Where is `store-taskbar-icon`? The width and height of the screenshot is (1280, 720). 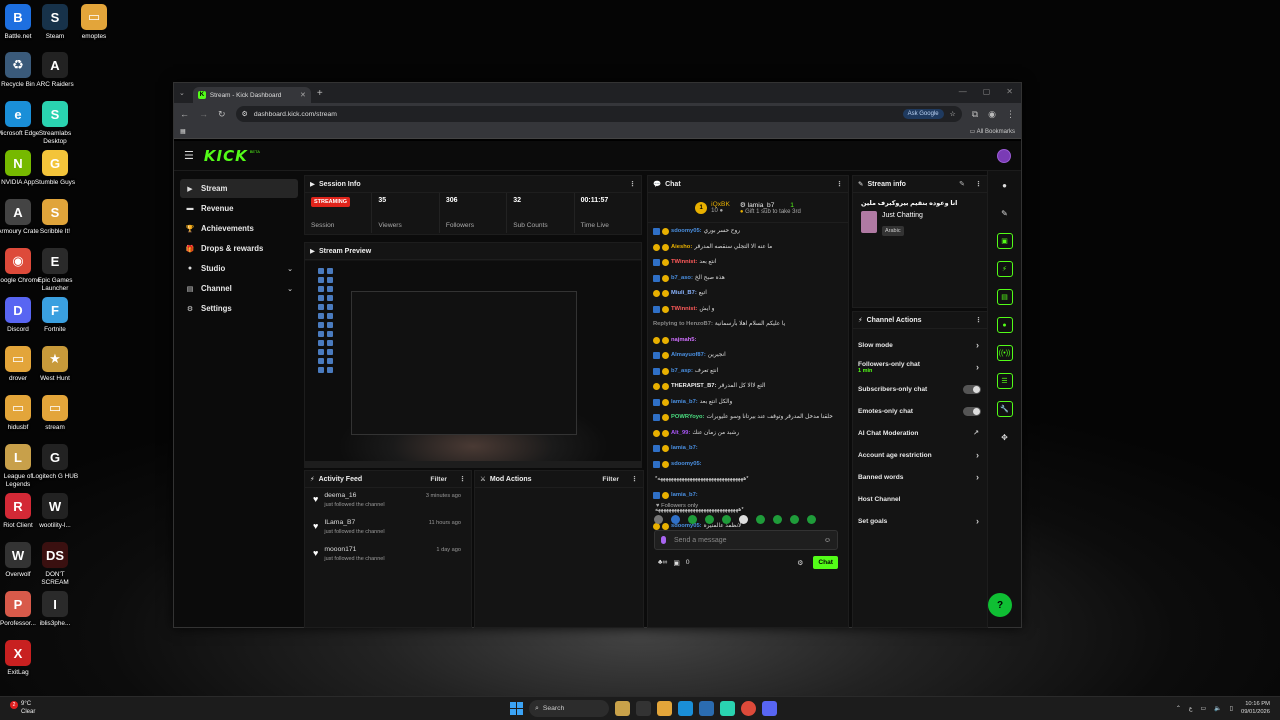
store-taskbar-icon is located at coordinates (706, 708).